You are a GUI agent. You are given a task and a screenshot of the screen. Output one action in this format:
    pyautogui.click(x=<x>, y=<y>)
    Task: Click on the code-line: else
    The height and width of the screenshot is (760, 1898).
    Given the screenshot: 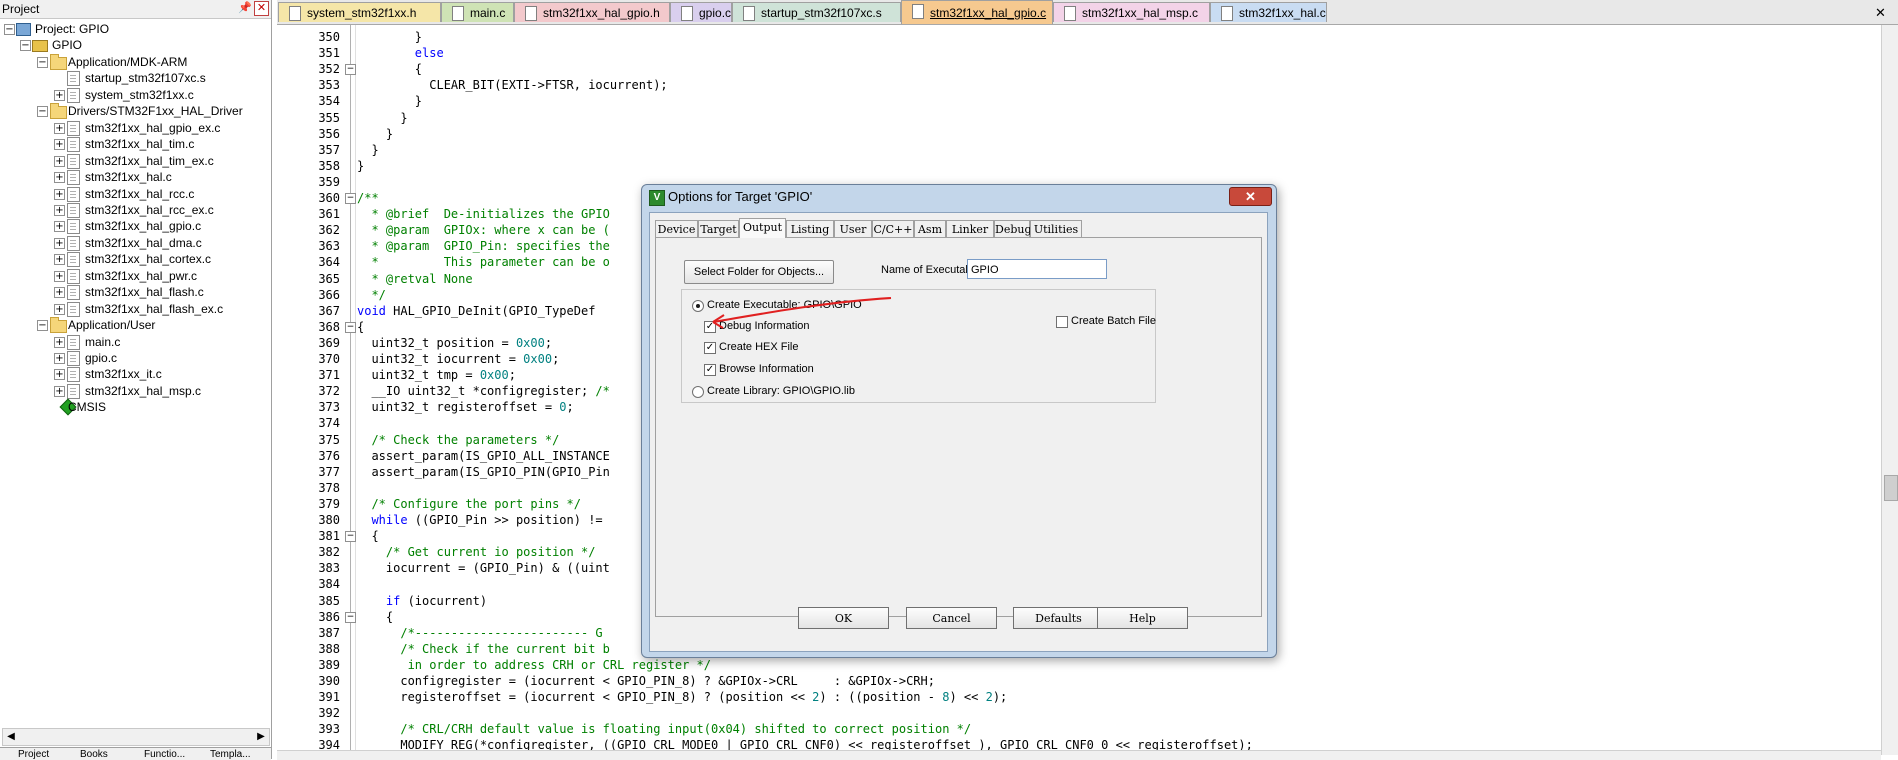 What is the action you would take?
    pyautogui.click(x=400, y=53)
    